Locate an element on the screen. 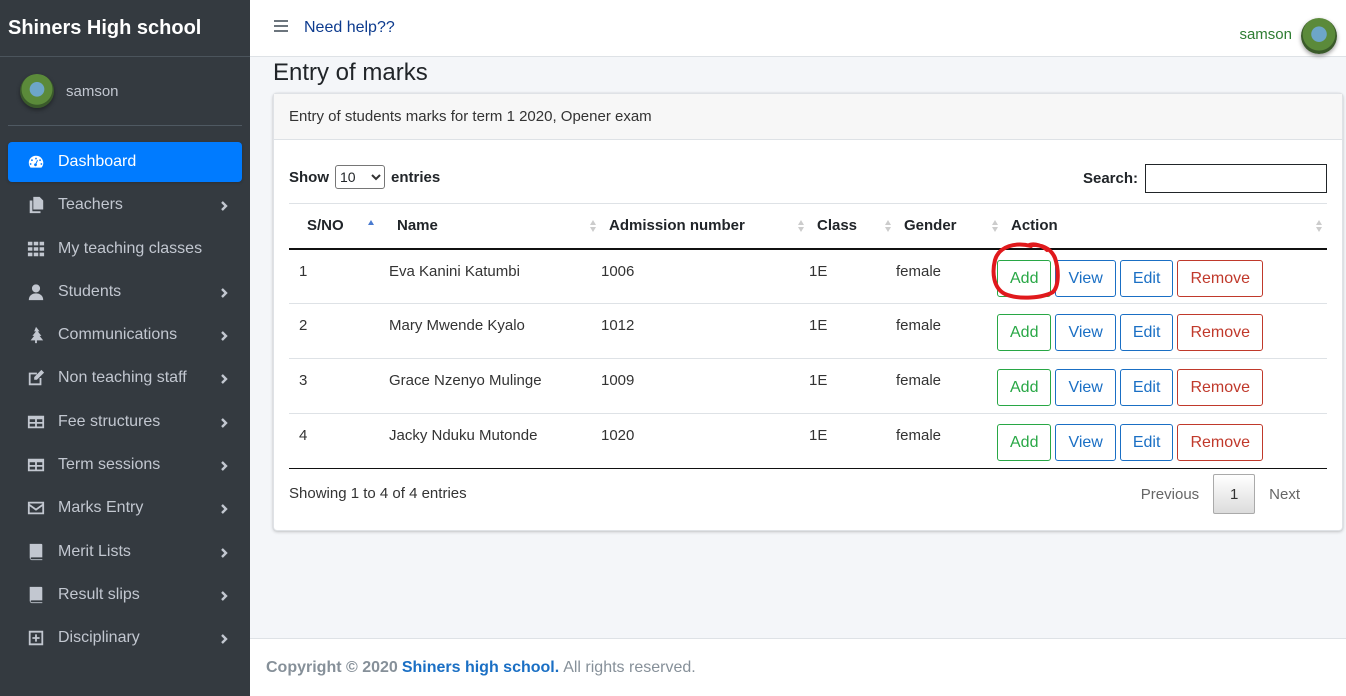 The image size is (1346, 696). menu-toggle-icon is located at coordinates (281, 27).